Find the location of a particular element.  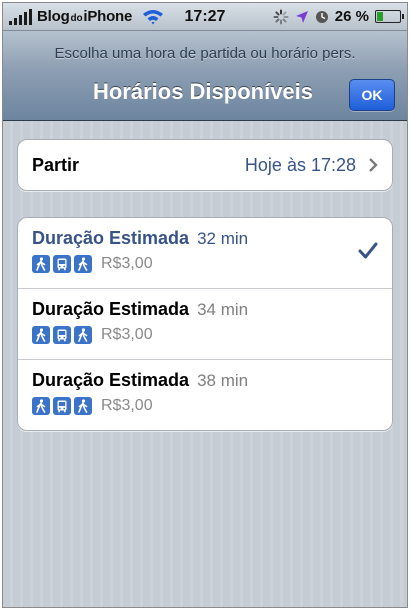

carrier-name: BlogdoiPhone is located at coordinates (84, 16).